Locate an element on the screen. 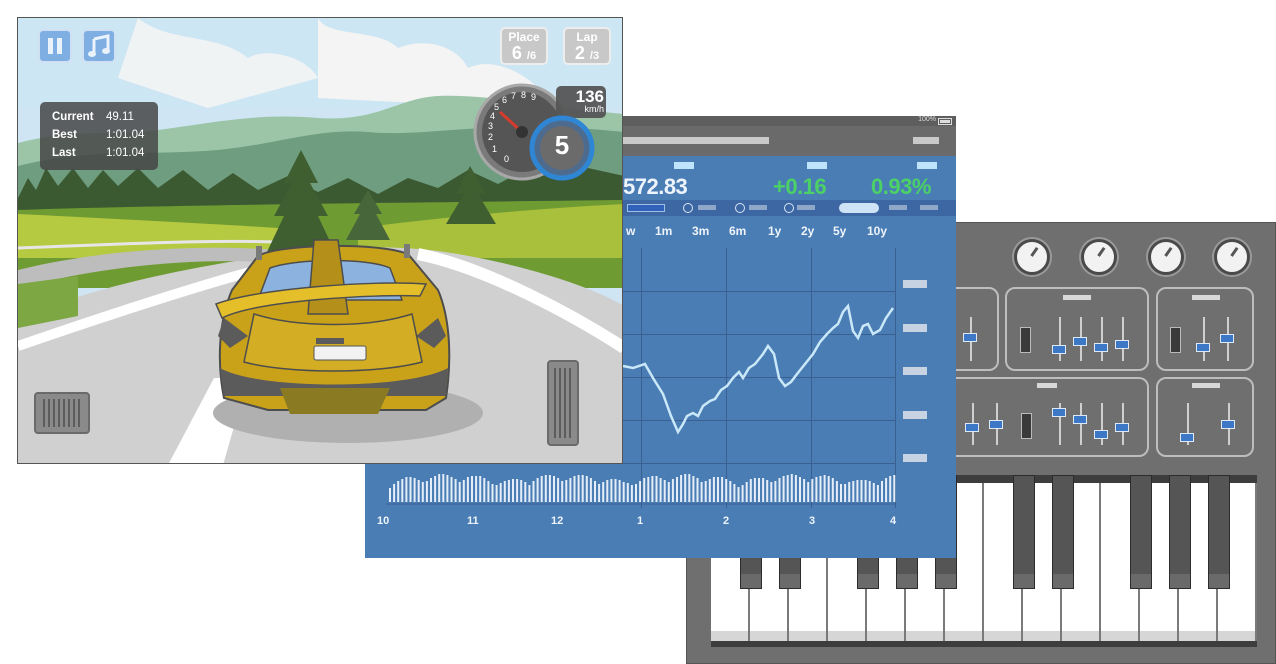 This screenshot has width=1276, height=664. brake-pedal is located at coordinates (62, 413).